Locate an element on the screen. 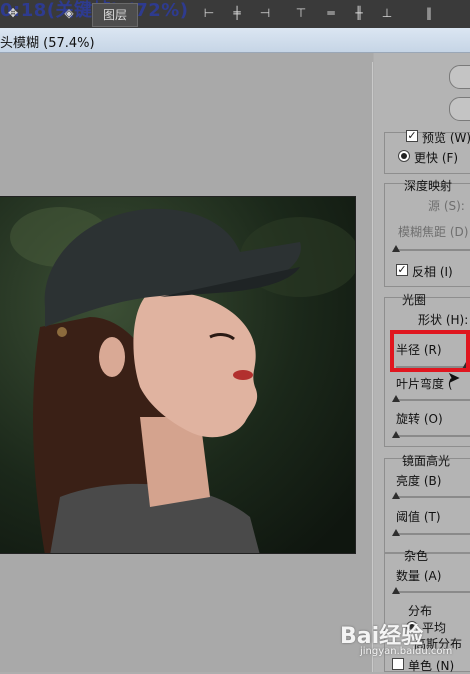 This screenshot has height=674, width=470. preview-checkbox: ✓ is located at coordinates (412, 136).